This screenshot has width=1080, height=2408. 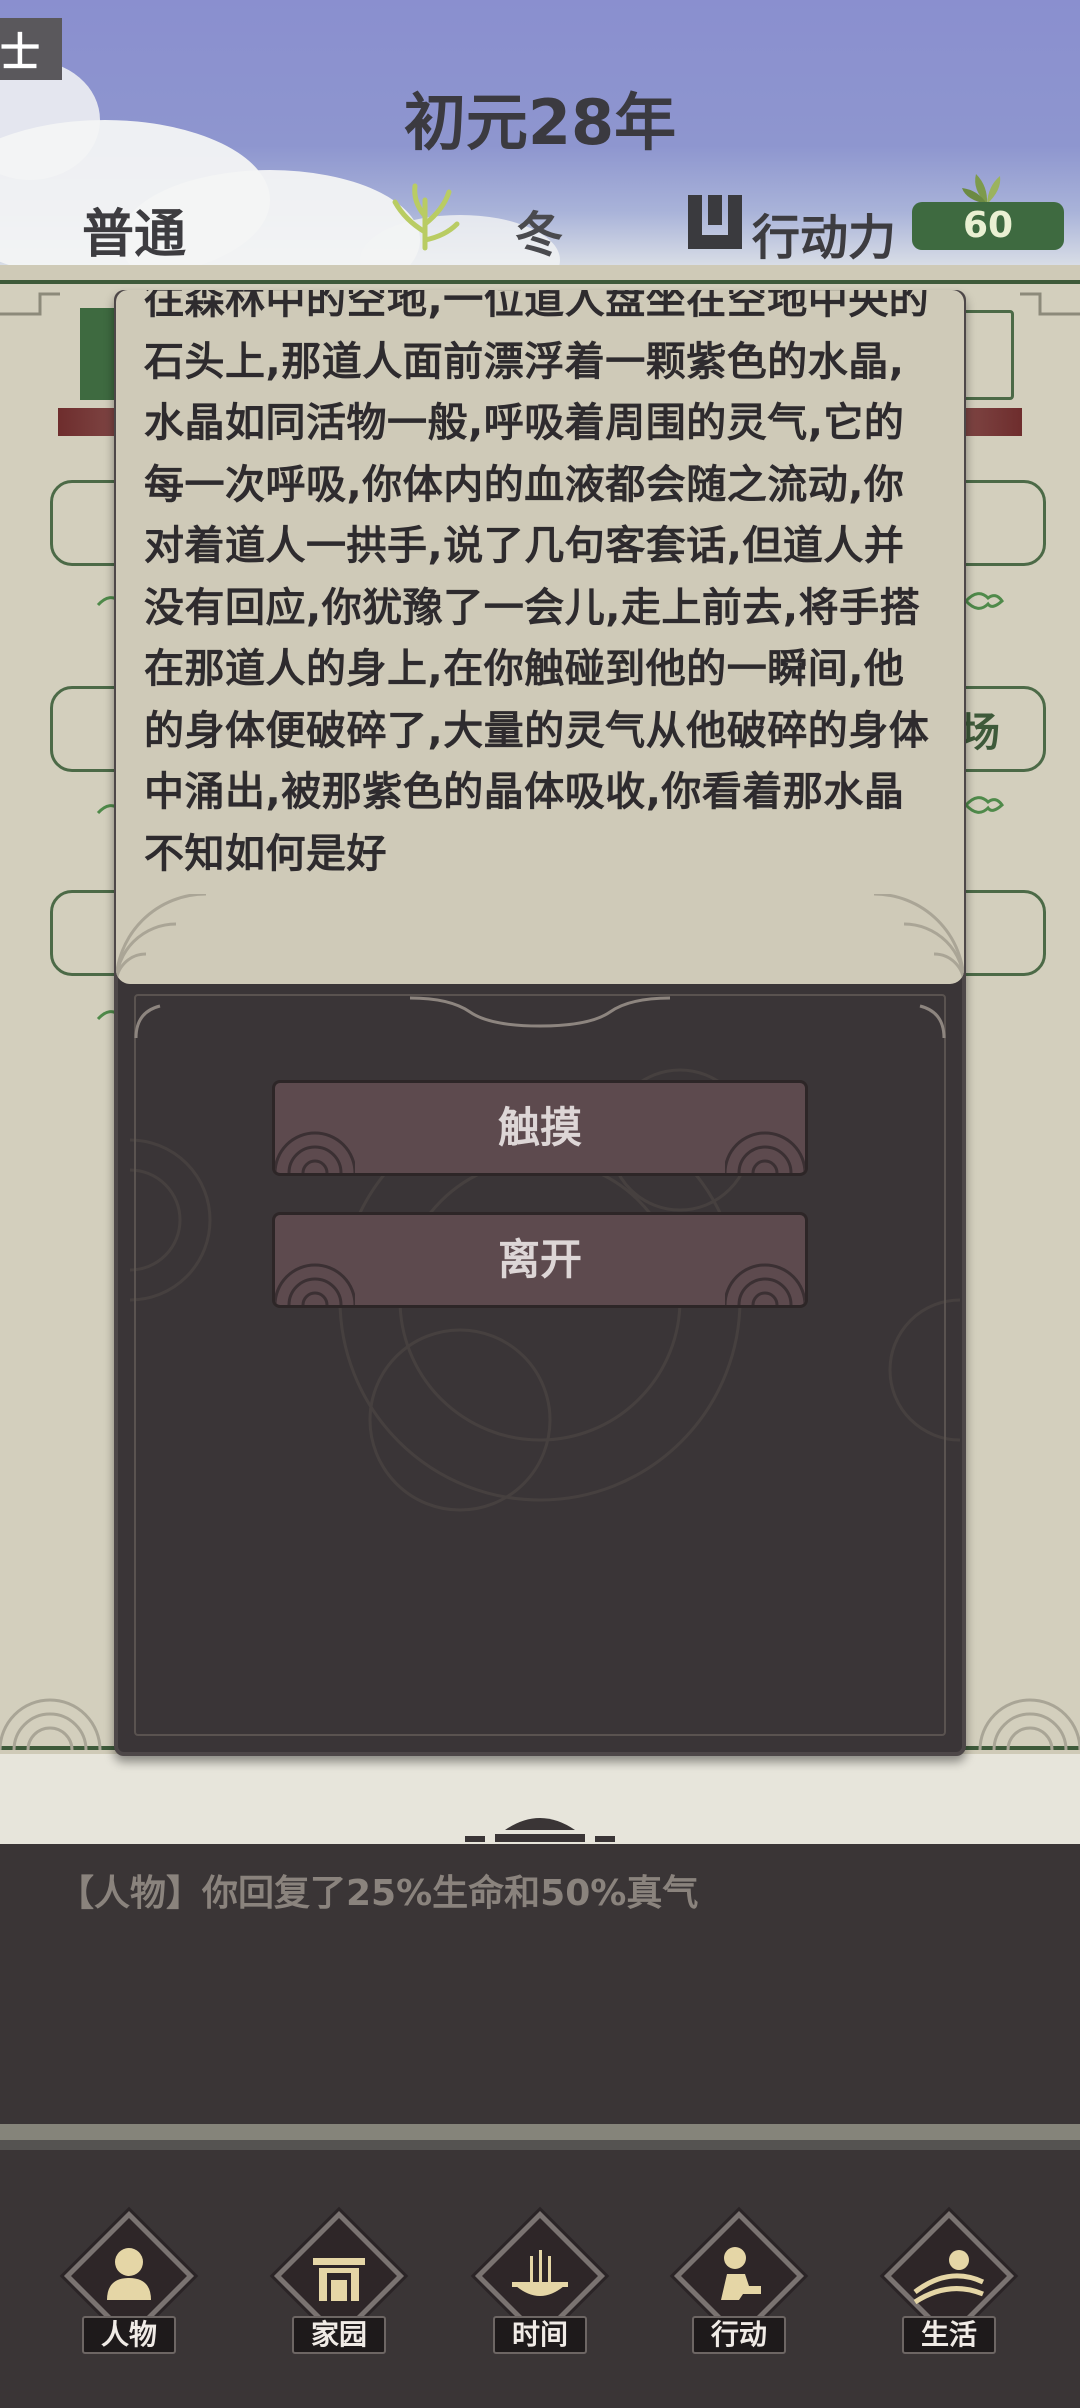 I want to click on nav-life: 生活, so click(x=949, y=2289).